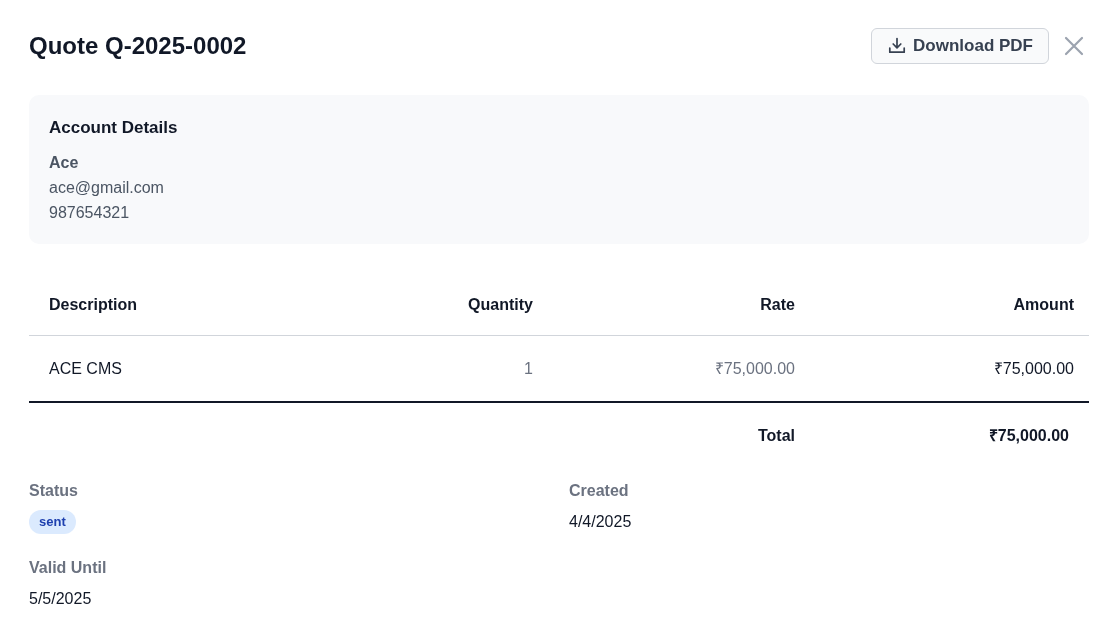 The image size is (1118, 638). What do you see at coordinates (114, 128) in the screenshot?
I see `section-heading: Account Details` at bounding box center [114, 128].